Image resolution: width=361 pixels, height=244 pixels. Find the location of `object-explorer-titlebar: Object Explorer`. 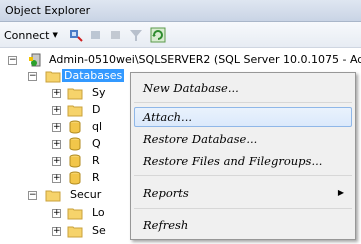

object-explorer-titlebar: Object Explorer is located at coordinates (180, 11).